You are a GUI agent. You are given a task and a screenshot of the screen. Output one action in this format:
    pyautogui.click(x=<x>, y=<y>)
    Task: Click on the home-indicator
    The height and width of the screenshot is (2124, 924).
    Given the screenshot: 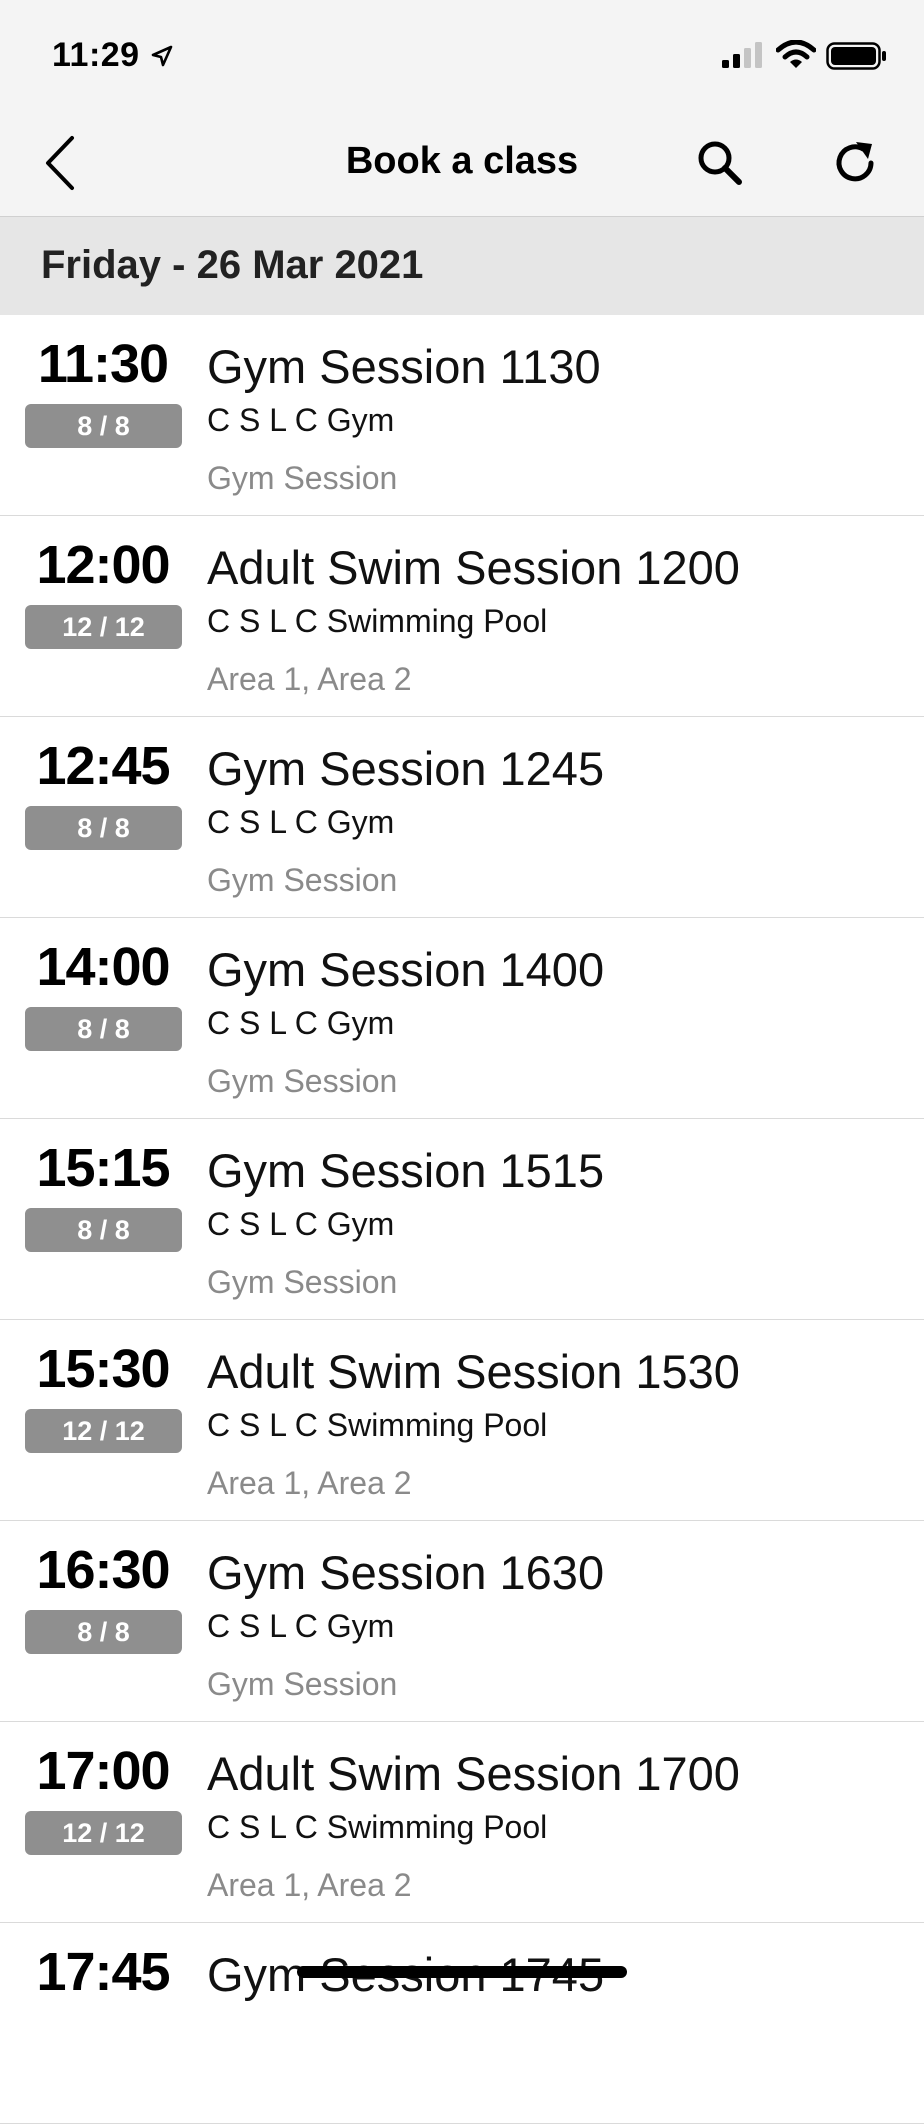 What is the action you would take?
    pyautogui.click(x=462, y=1972)
    